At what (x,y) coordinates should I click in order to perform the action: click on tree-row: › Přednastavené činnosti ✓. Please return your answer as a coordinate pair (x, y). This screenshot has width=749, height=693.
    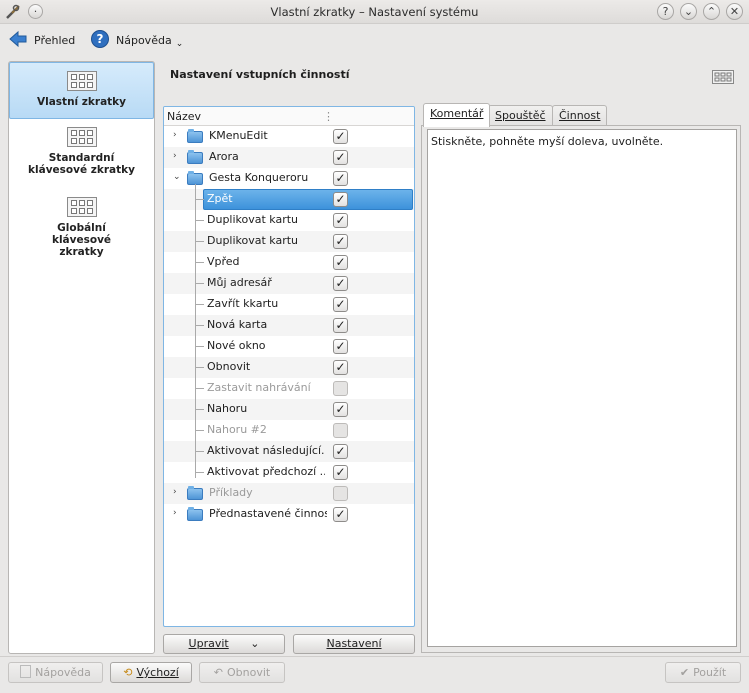
    Looking at the image, I should click on (289, 514).